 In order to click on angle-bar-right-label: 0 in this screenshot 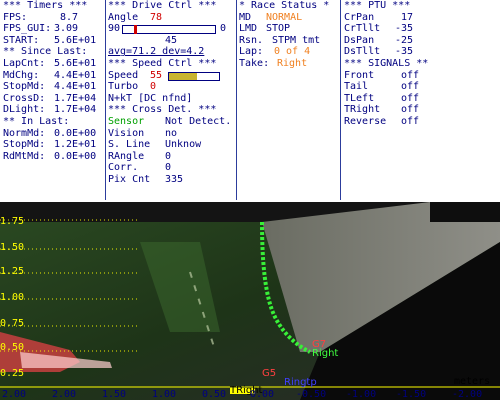, I will do `click(223, 29)`.